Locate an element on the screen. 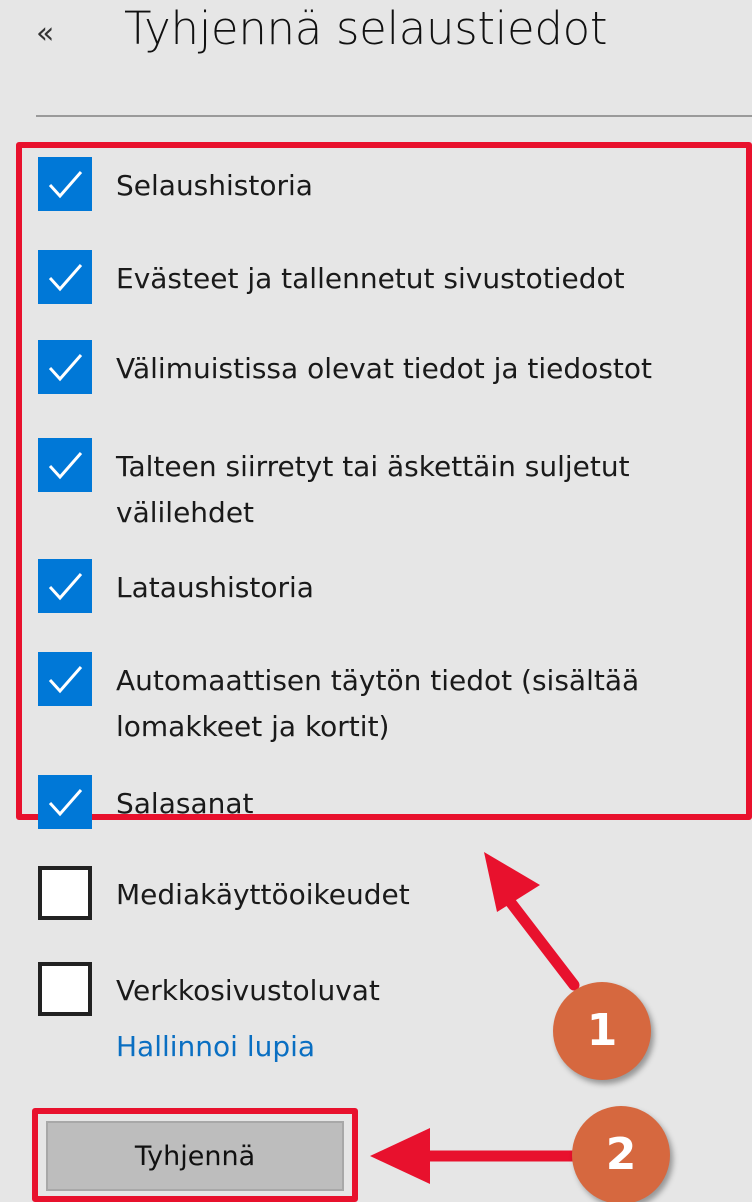 The width and height of the screenshot is (752, 1202). checkbox-browsing-history is located at coordinates (65, 184).